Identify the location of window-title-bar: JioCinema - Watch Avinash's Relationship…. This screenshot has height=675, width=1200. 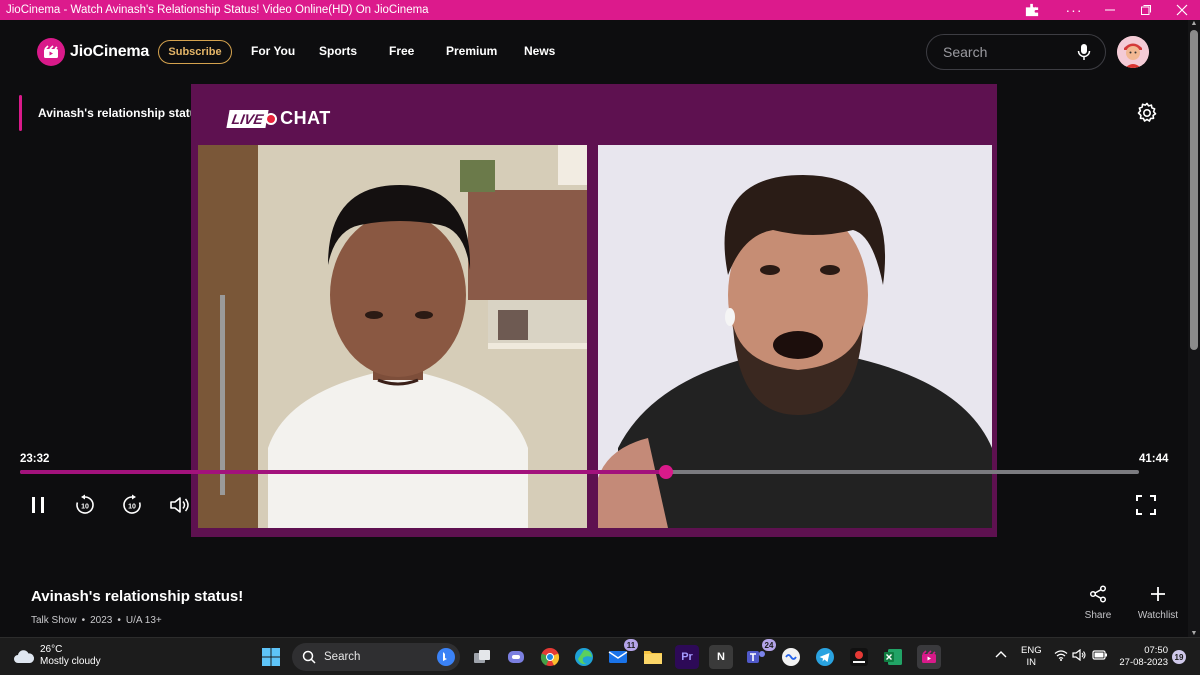
(600, 10).